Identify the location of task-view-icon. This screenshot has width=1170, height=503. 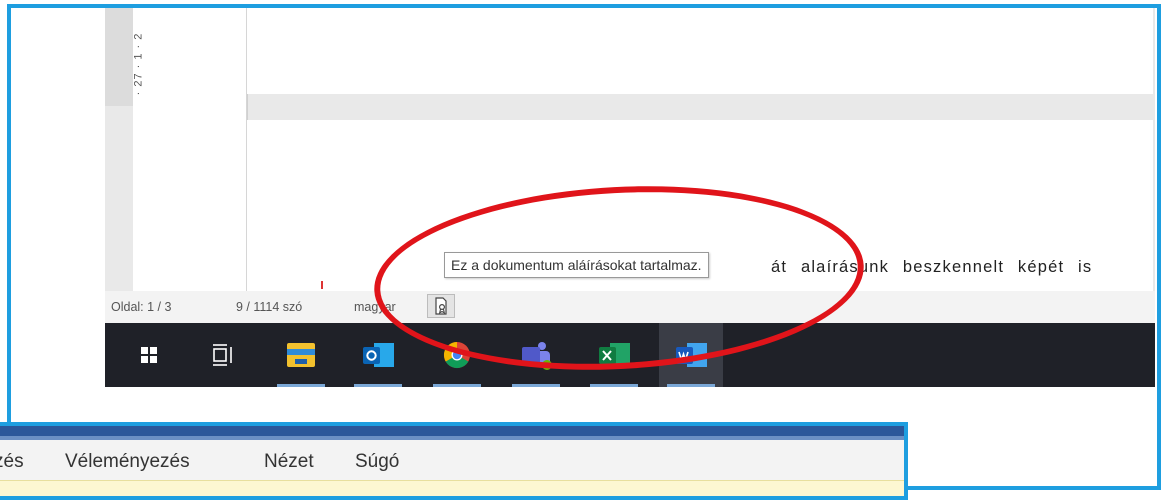
(222, 355).